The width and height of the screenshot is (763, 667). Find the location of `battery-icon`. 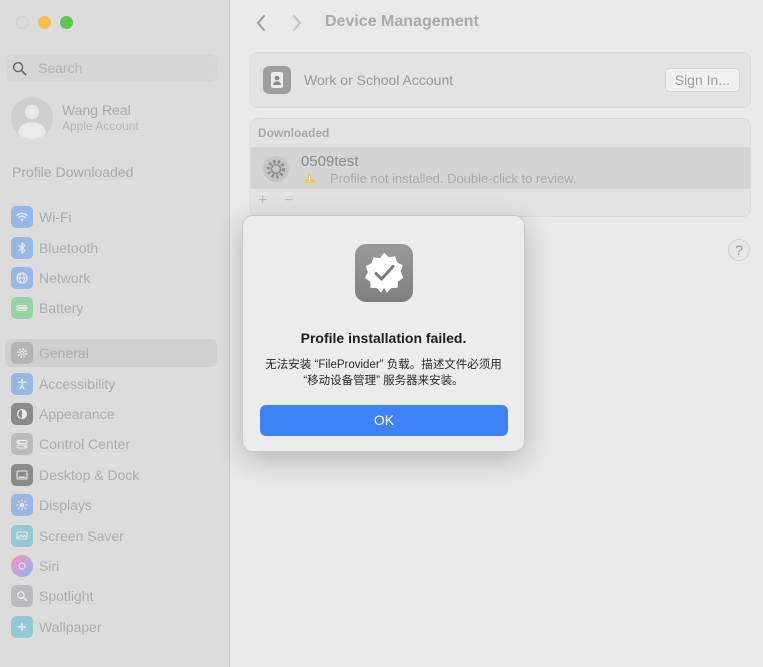

battery-icon is located at coordinates (22, 308).